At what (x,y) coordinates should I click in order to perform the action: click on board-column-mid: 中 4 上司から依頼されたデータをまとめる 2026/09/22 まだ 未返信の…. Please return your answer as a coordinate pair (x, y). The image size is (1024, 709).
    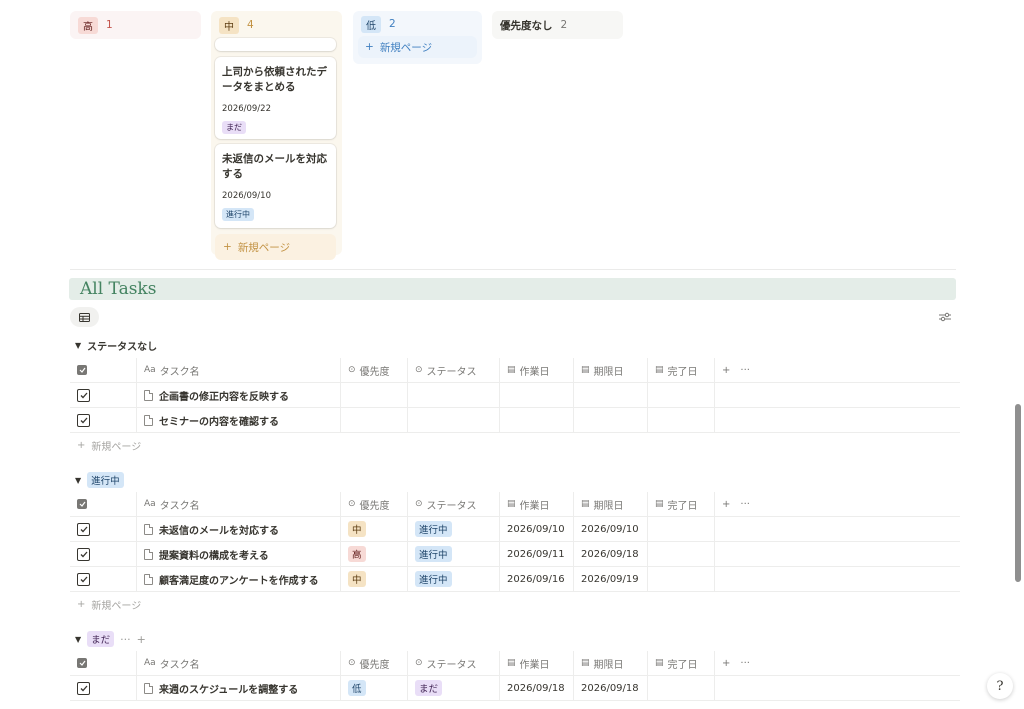
    Looking at the image, I should click on (276, 135).